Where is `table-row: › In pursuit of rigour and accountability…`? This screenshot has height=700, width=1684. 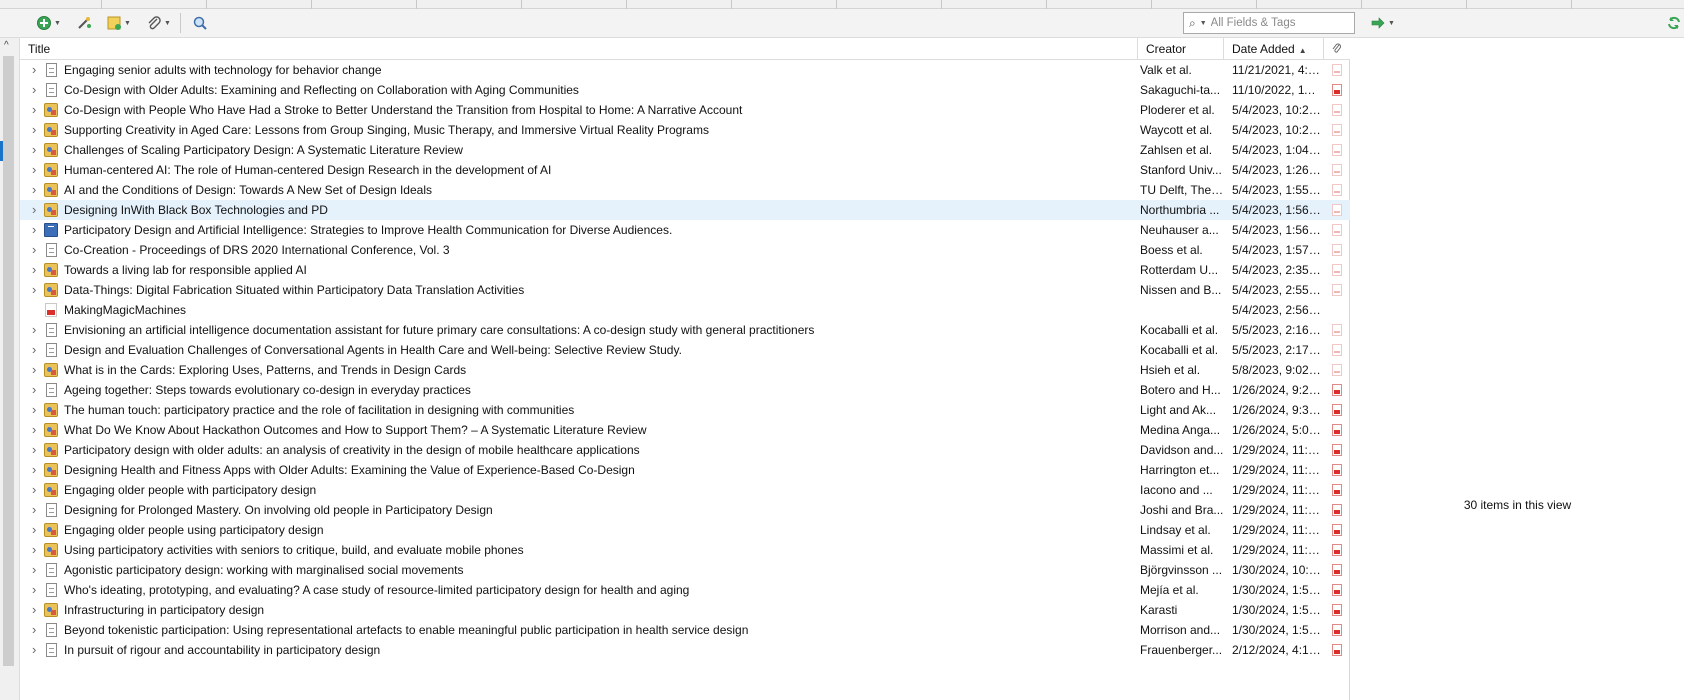
table-row: › In pursuit of rigour and accountability… is located at coordinates (685, 650).